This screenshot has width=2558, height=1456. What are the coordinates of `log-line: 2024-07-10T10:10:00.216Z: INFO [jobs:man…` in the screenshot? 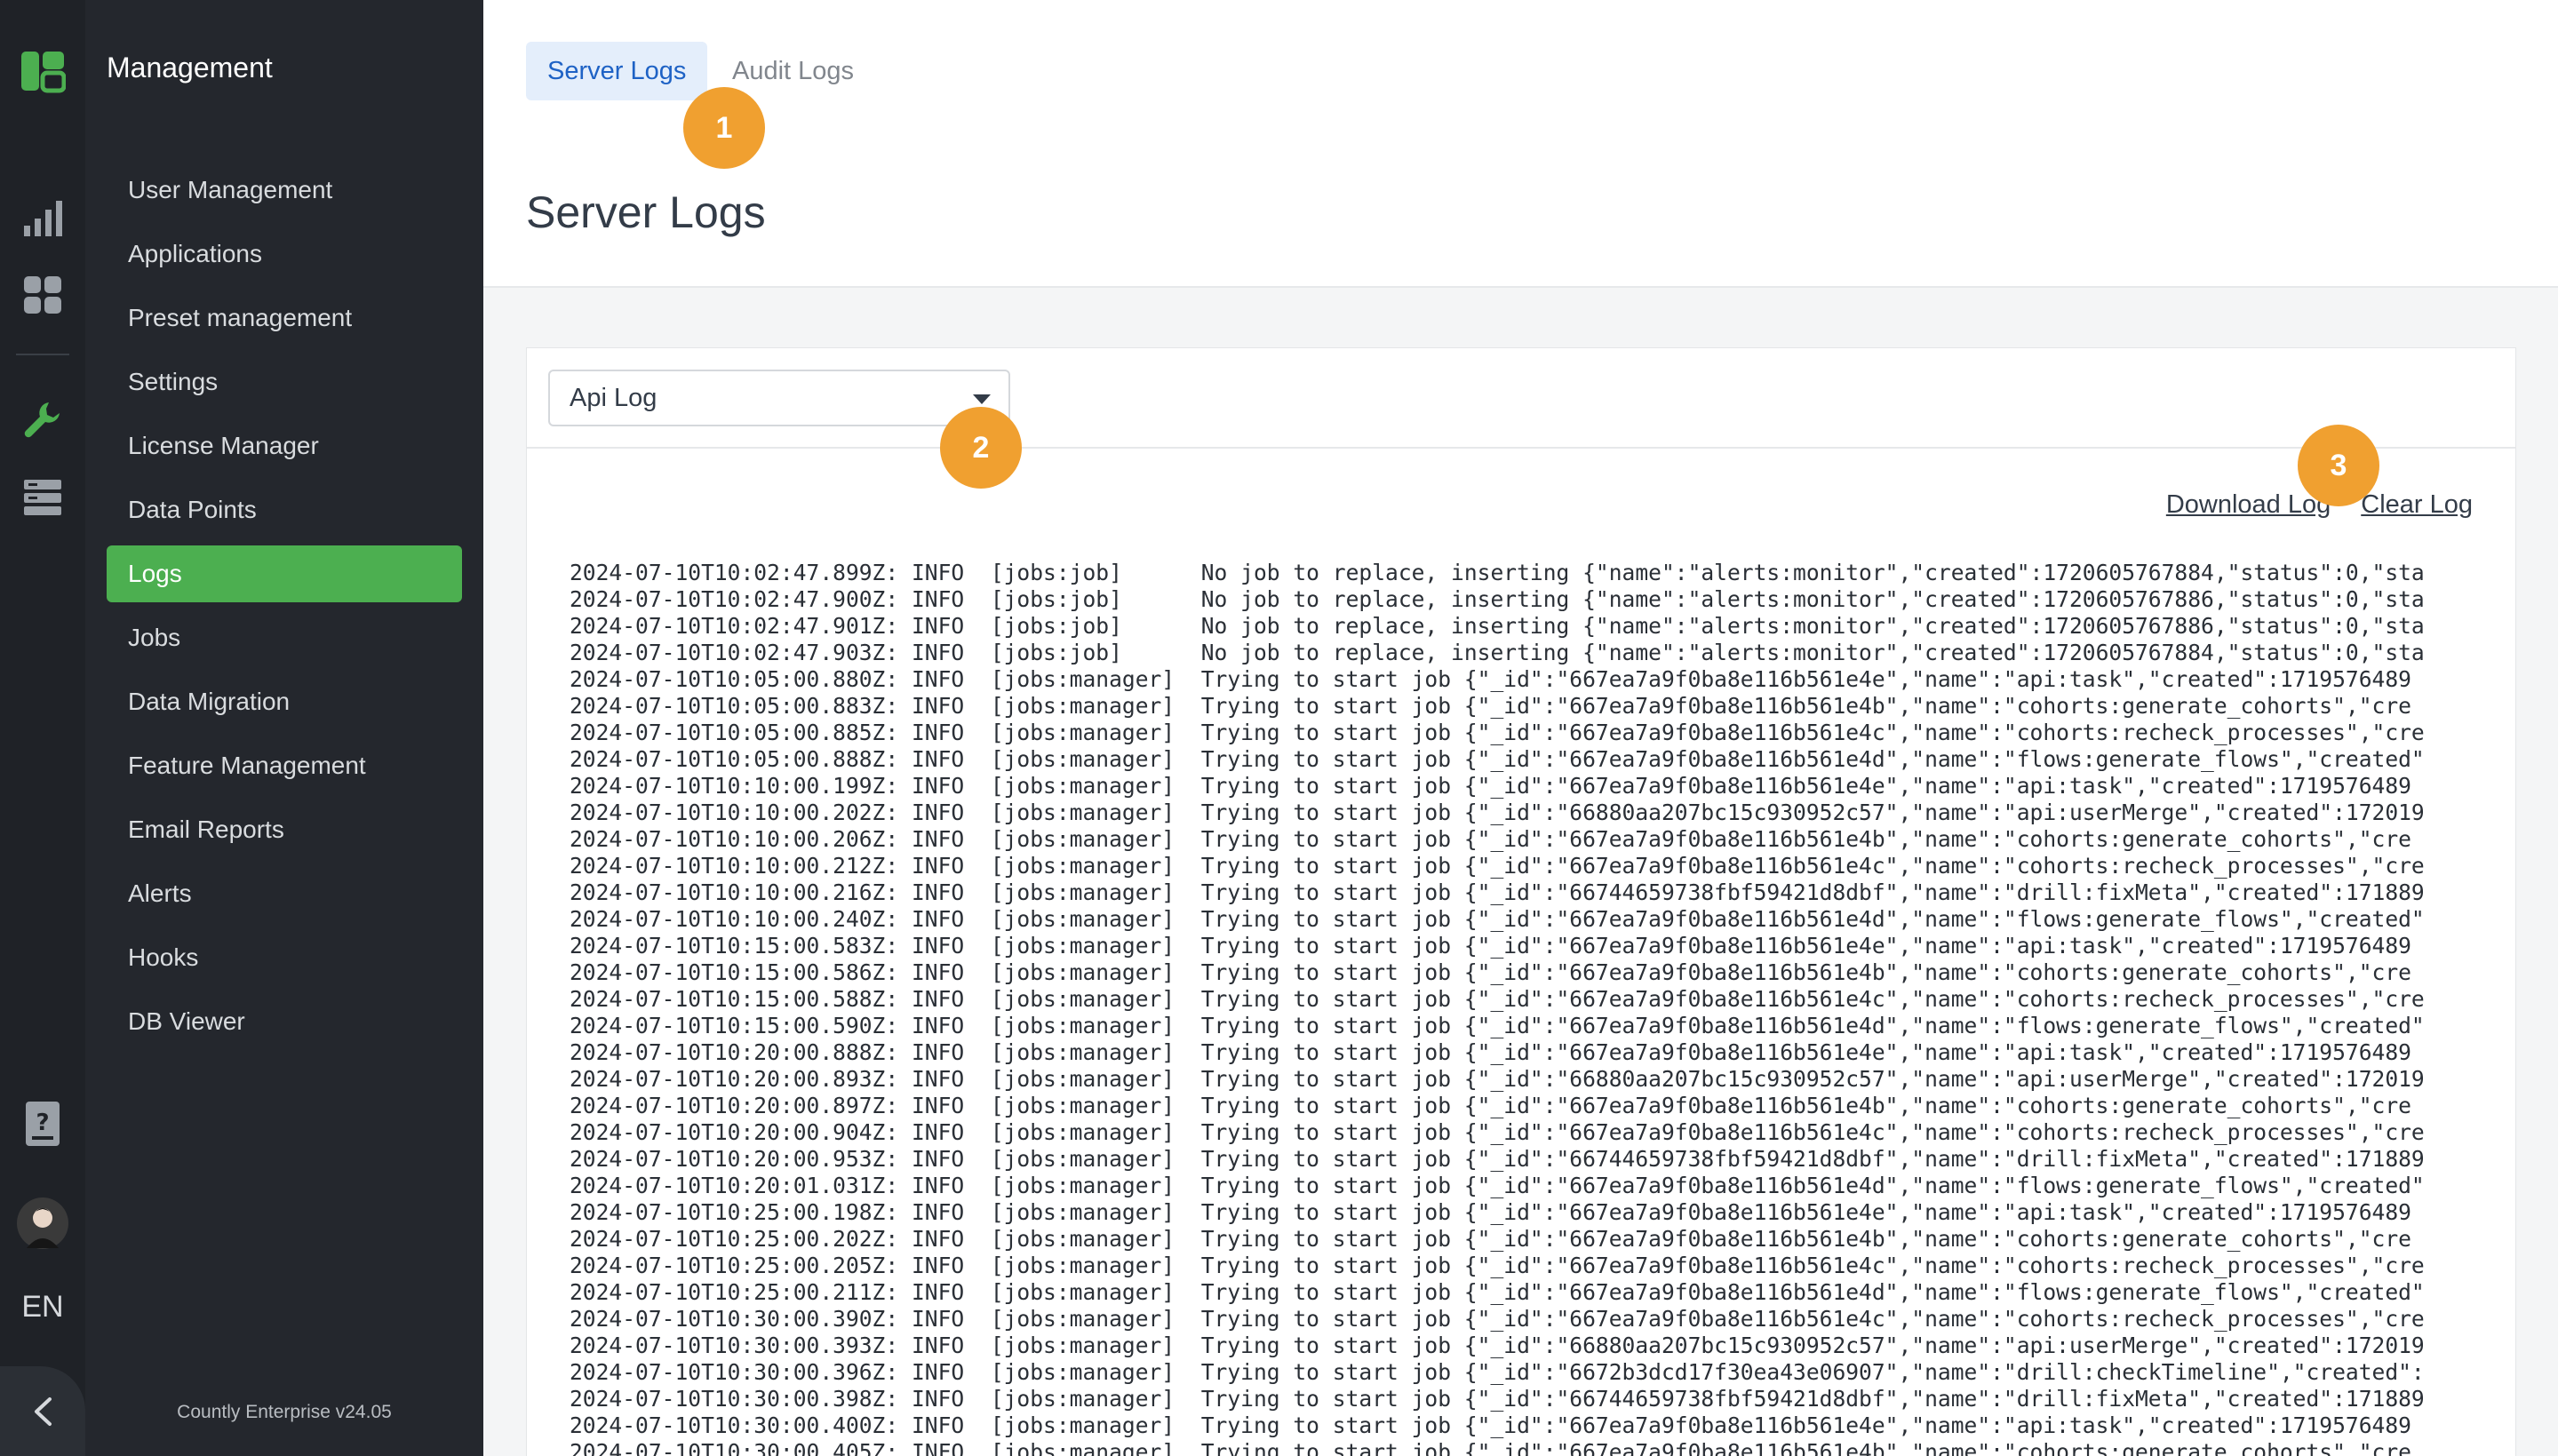 It's located at (1497, 892).